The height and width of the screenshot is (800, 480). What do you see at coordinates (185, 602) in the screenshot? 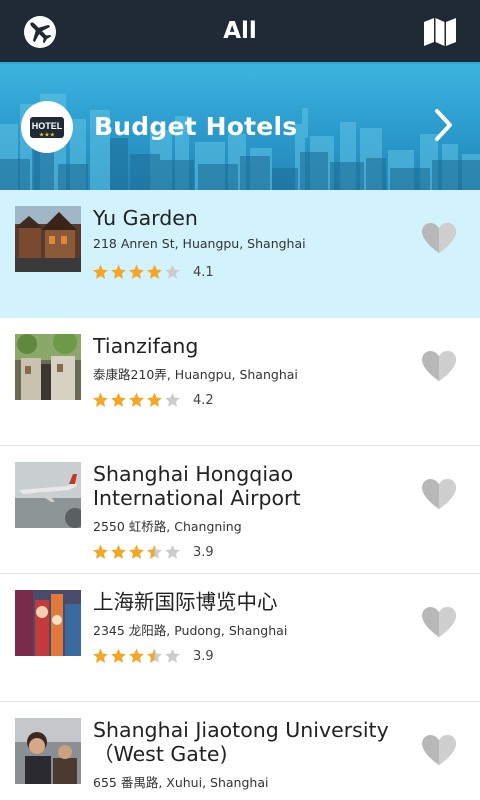
I see `place-name: 上海新国际博览中心` at bounding box center [185, 602].